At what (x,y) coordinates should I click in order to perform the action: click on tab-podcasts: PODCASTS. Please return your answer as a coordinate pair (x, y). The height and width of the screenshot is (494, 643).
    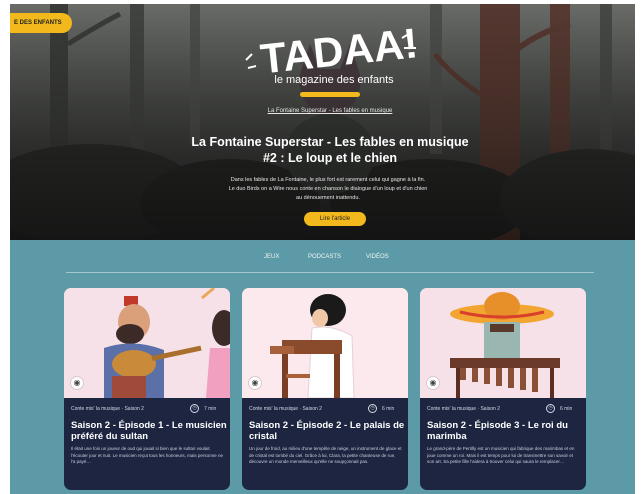
    Looking at the image, I should click on (324, 257).